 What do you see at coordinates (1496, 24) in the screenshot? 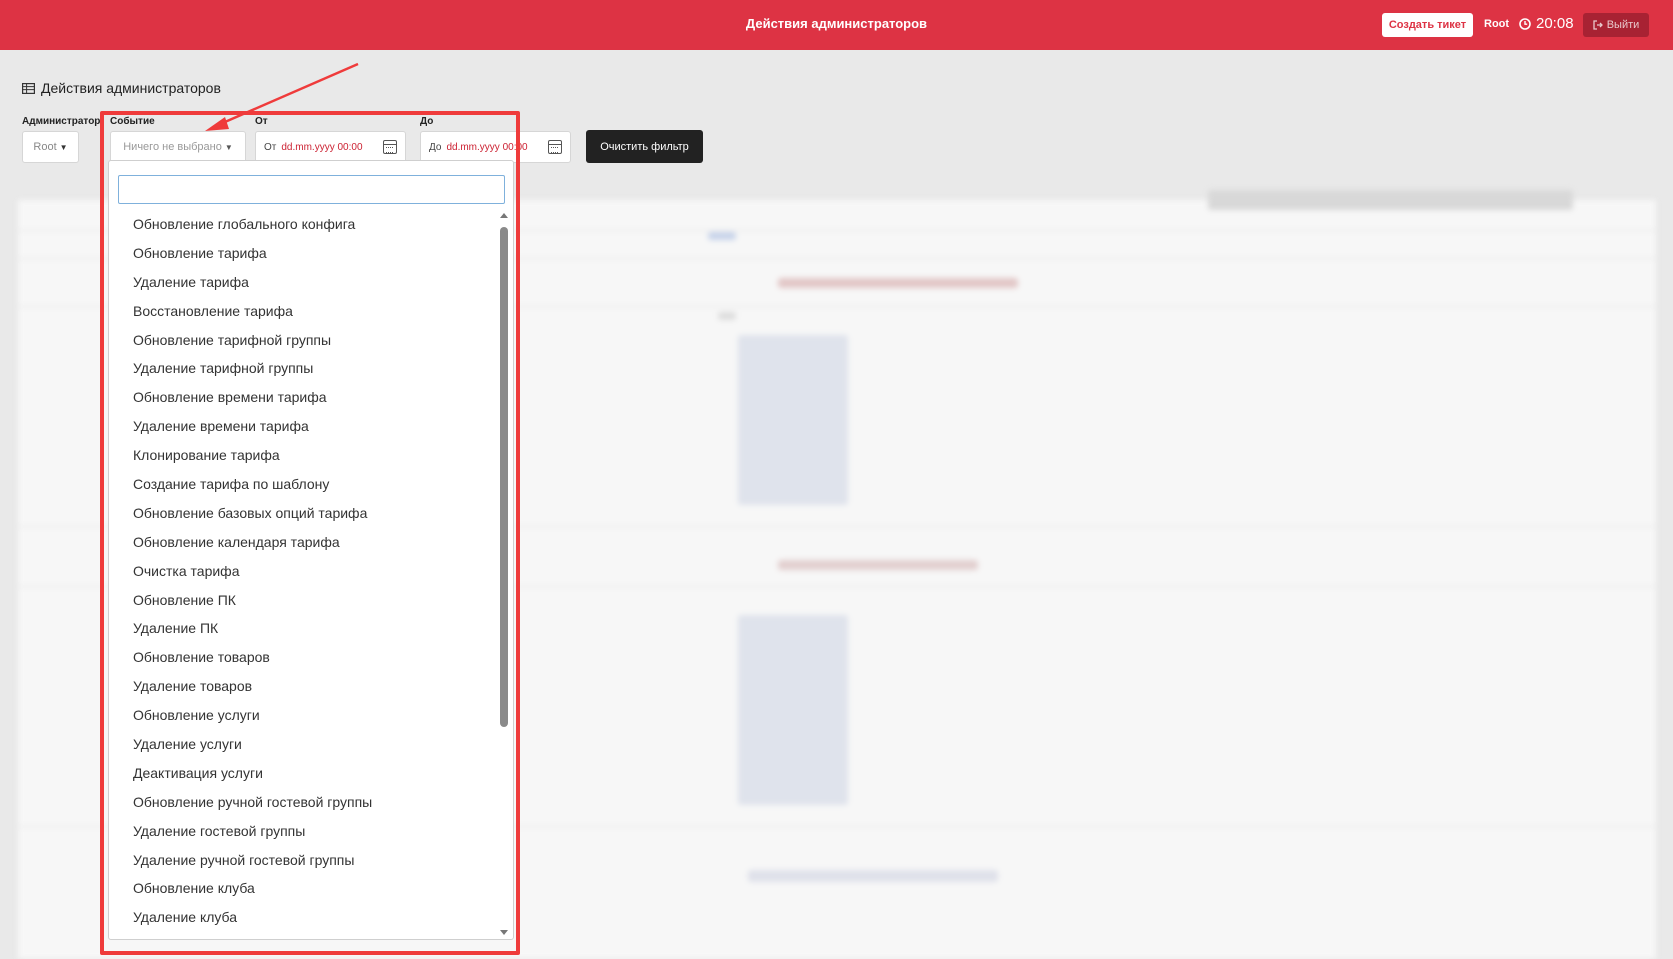
I see `user-name: Root` at bounding box center [1496, 24].